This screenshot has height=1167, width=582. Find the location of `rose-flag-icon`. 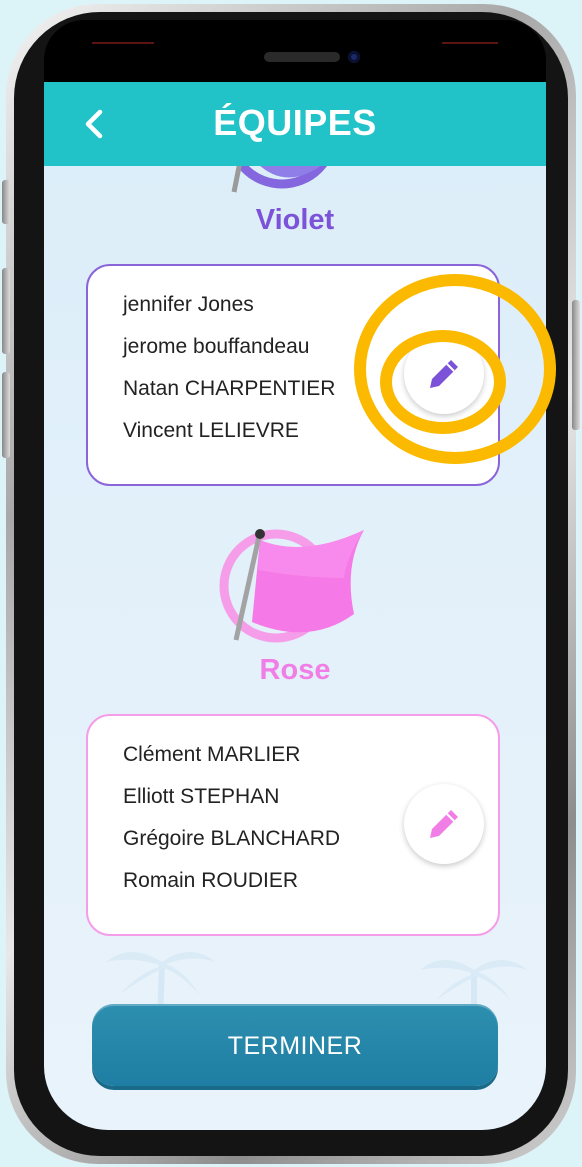

rose-flag-icon is located at coordinates (291, 586).